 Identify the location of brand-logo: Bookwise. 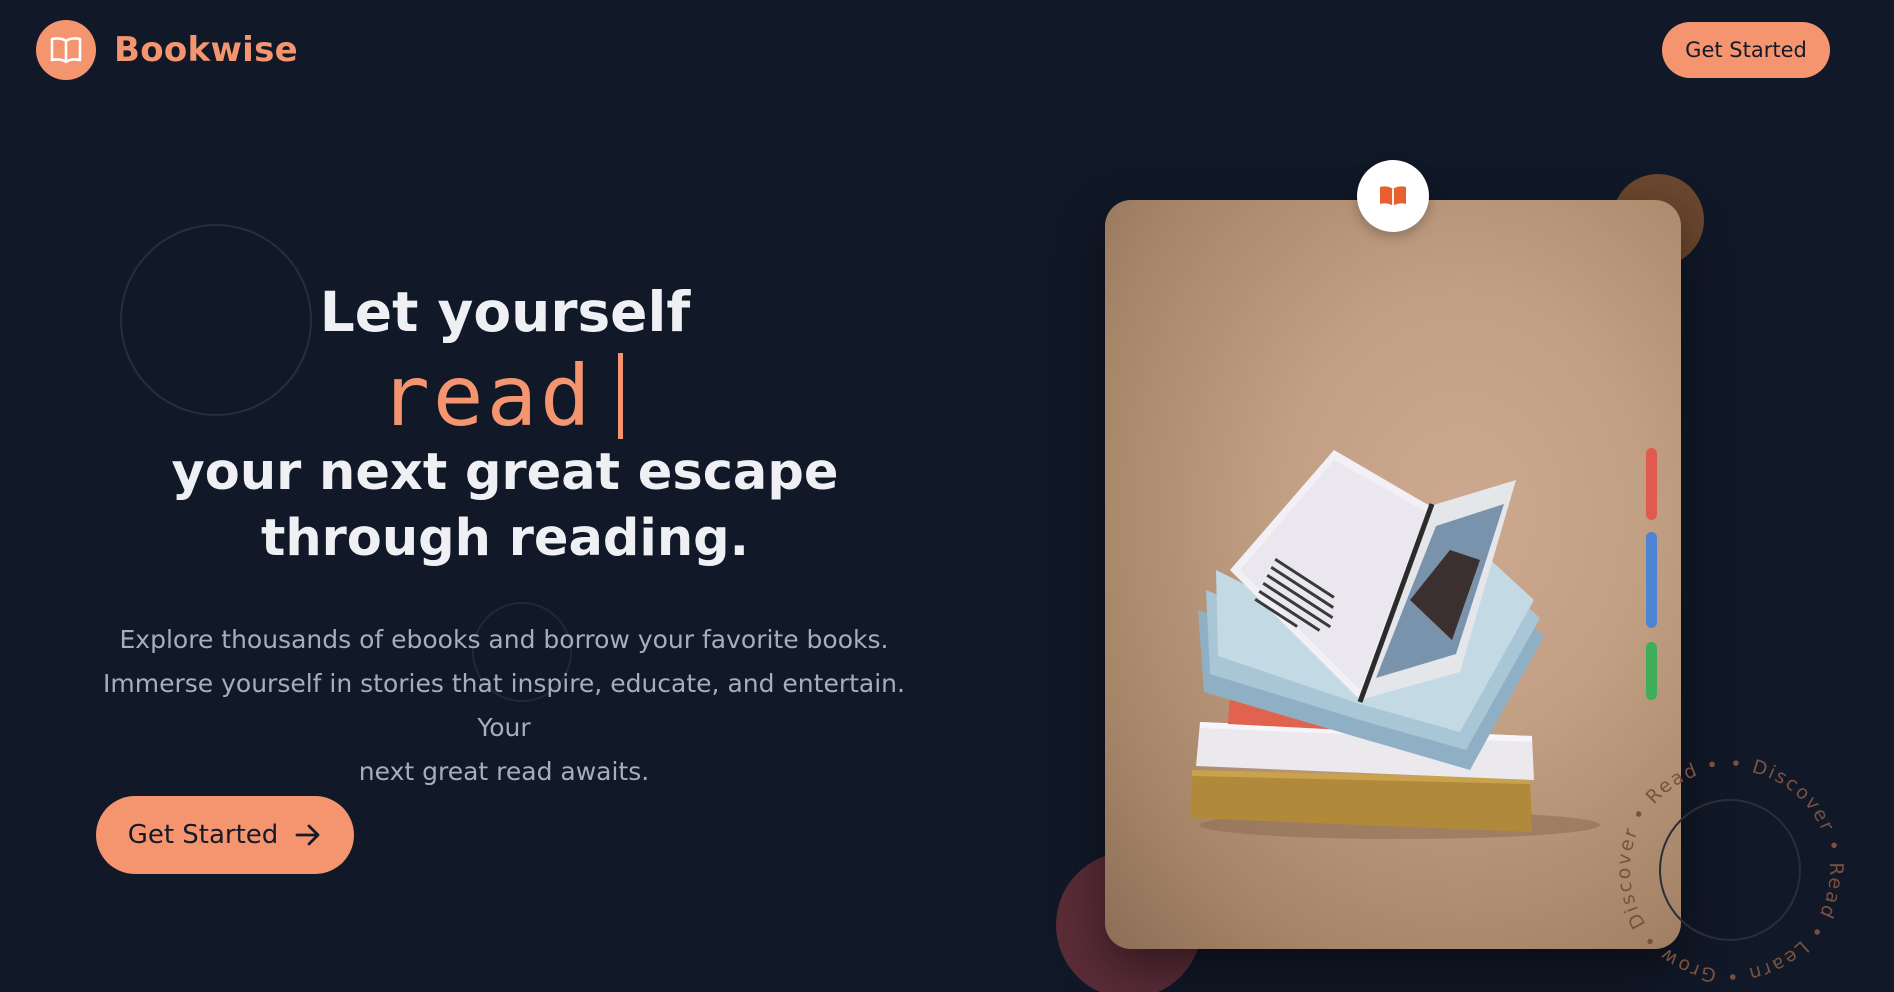
(167, 50).